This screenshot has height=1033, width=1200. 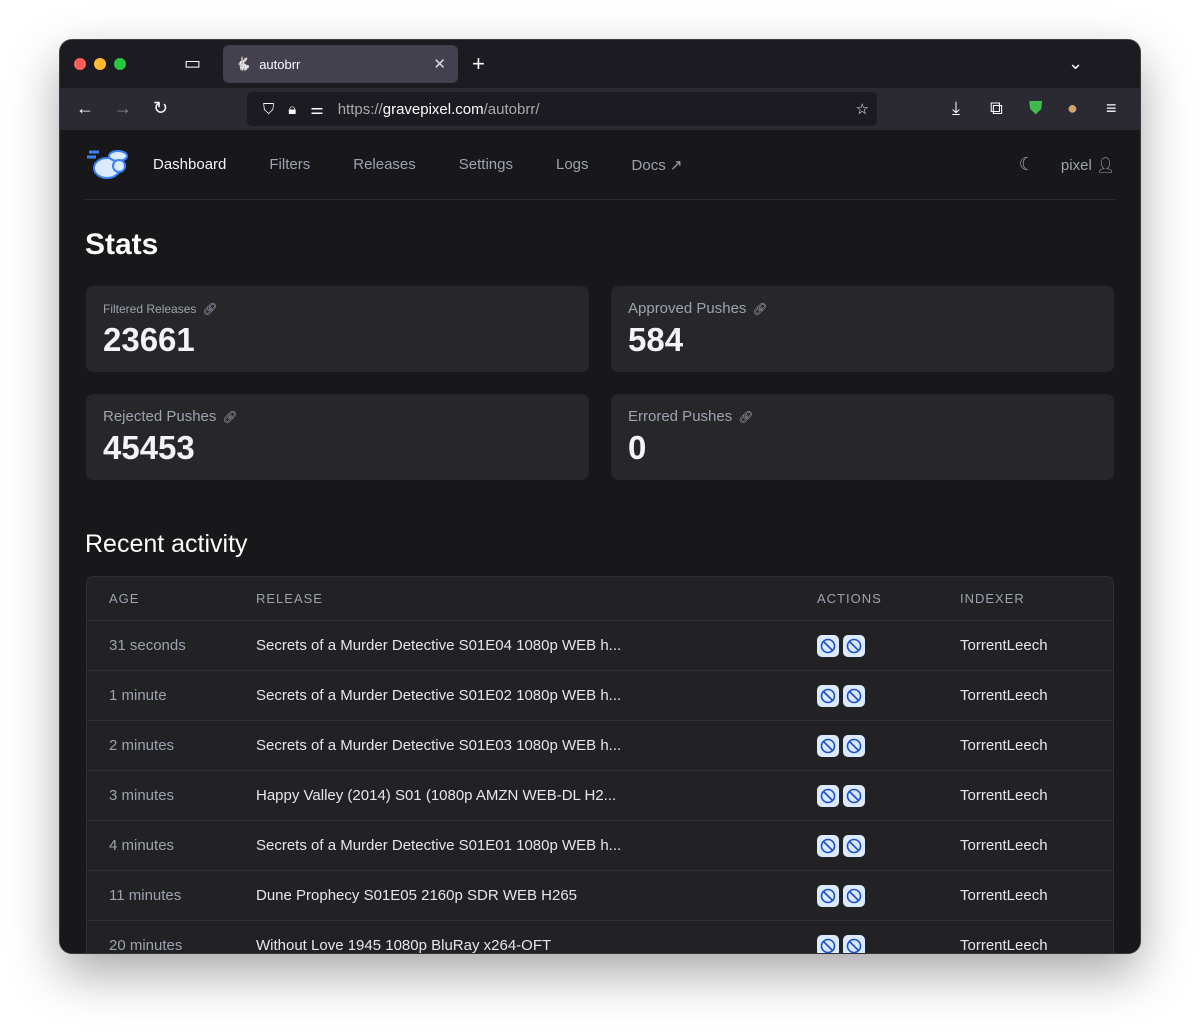 I want to click on stat-value: 23661, so click(x=149, y=339).